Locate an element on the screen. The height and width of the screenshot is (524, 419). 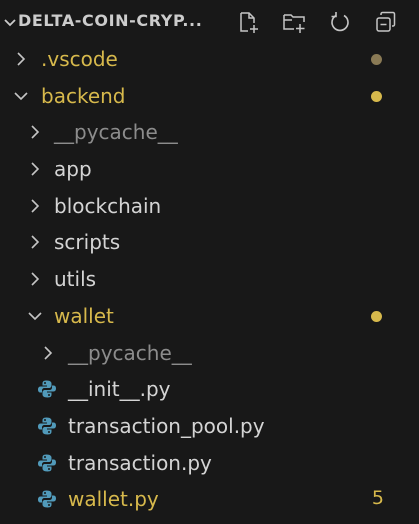
tree-file-row: transaction.py is located at coordinates (209, 463).